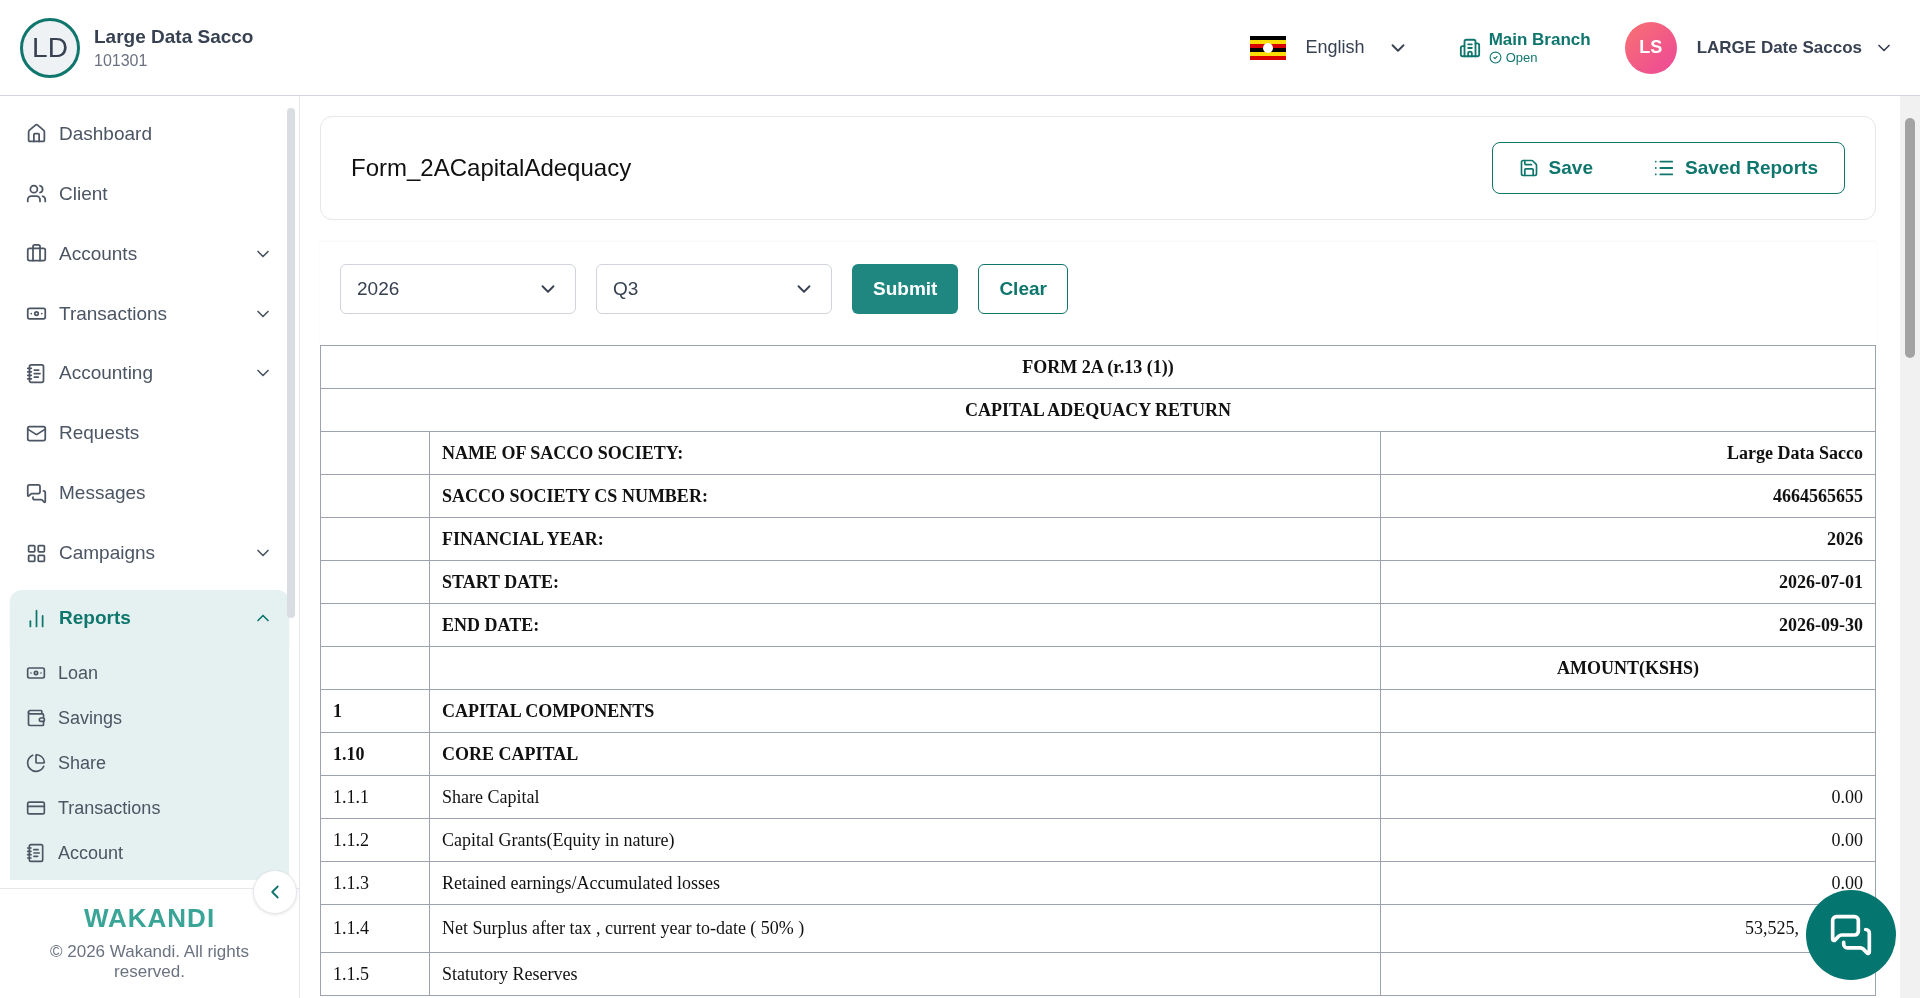 This screenshot has height=998, width=1920. I want to click on home-icon, so click(36, 134).